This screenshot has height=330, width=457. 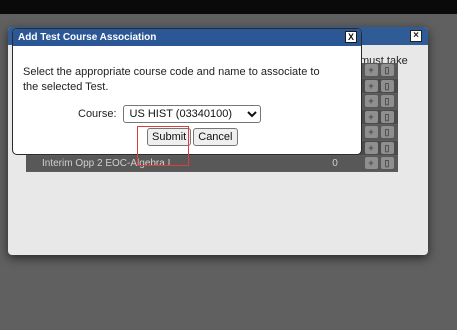 What do you see at coordinates (87, 37) in the screenshot?
I see `dialog-title: Add Test Course Association` at bounding box center [87, 37].